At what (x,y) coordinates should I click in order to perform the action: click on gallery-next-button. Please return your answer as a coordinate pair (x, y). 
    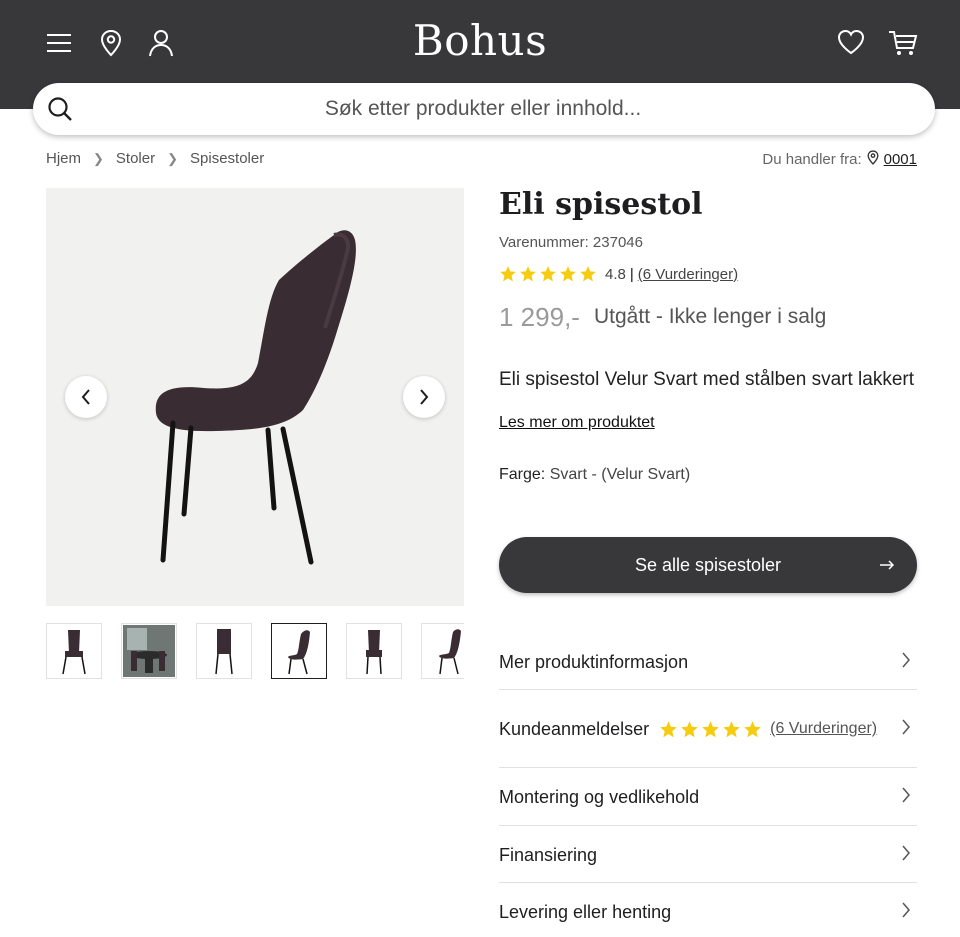
    Looking at the image, I should click on (424, 397).